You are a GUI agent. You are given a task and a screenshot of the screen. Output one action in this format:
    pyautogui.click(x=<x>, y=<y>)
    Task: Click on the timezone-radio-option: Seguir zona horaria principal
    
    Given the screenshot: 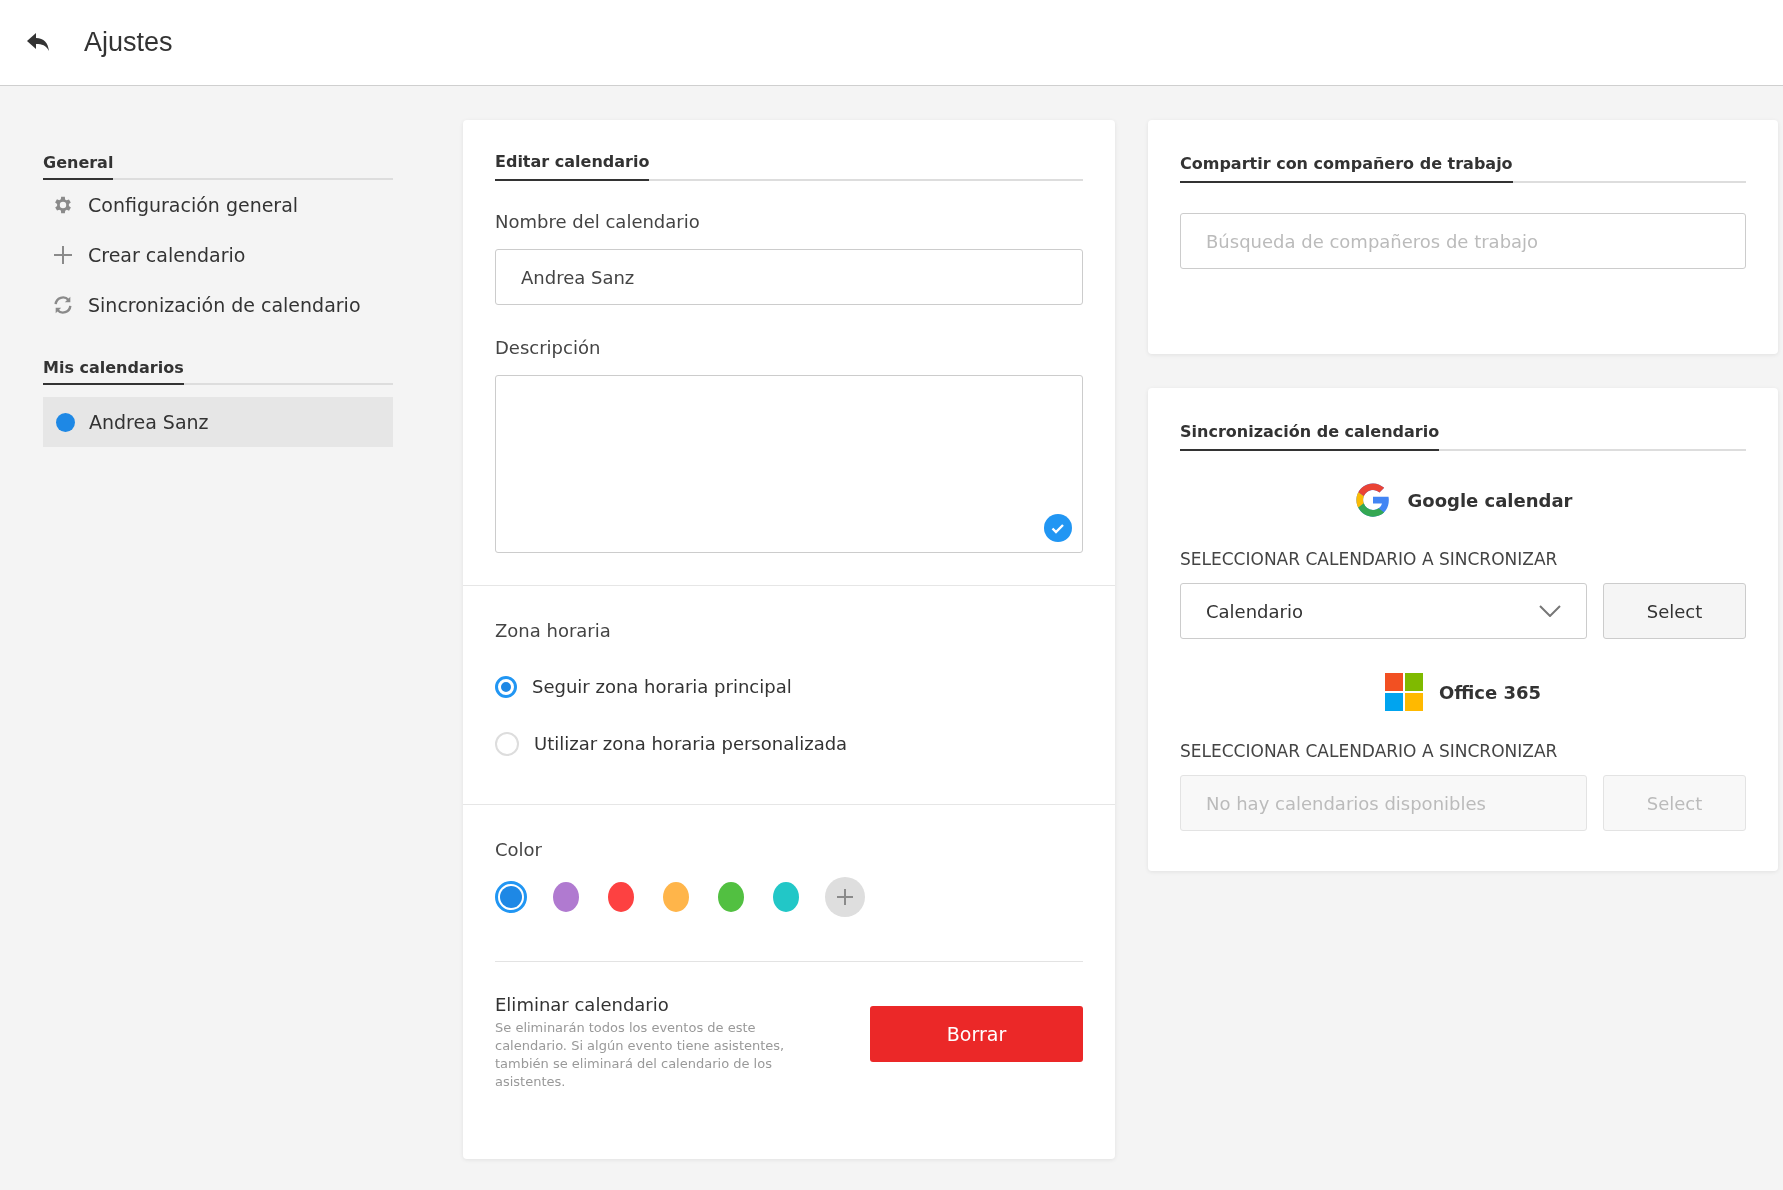 What is the action you would take?
    pyautogui.click(x=789, y=686)
    